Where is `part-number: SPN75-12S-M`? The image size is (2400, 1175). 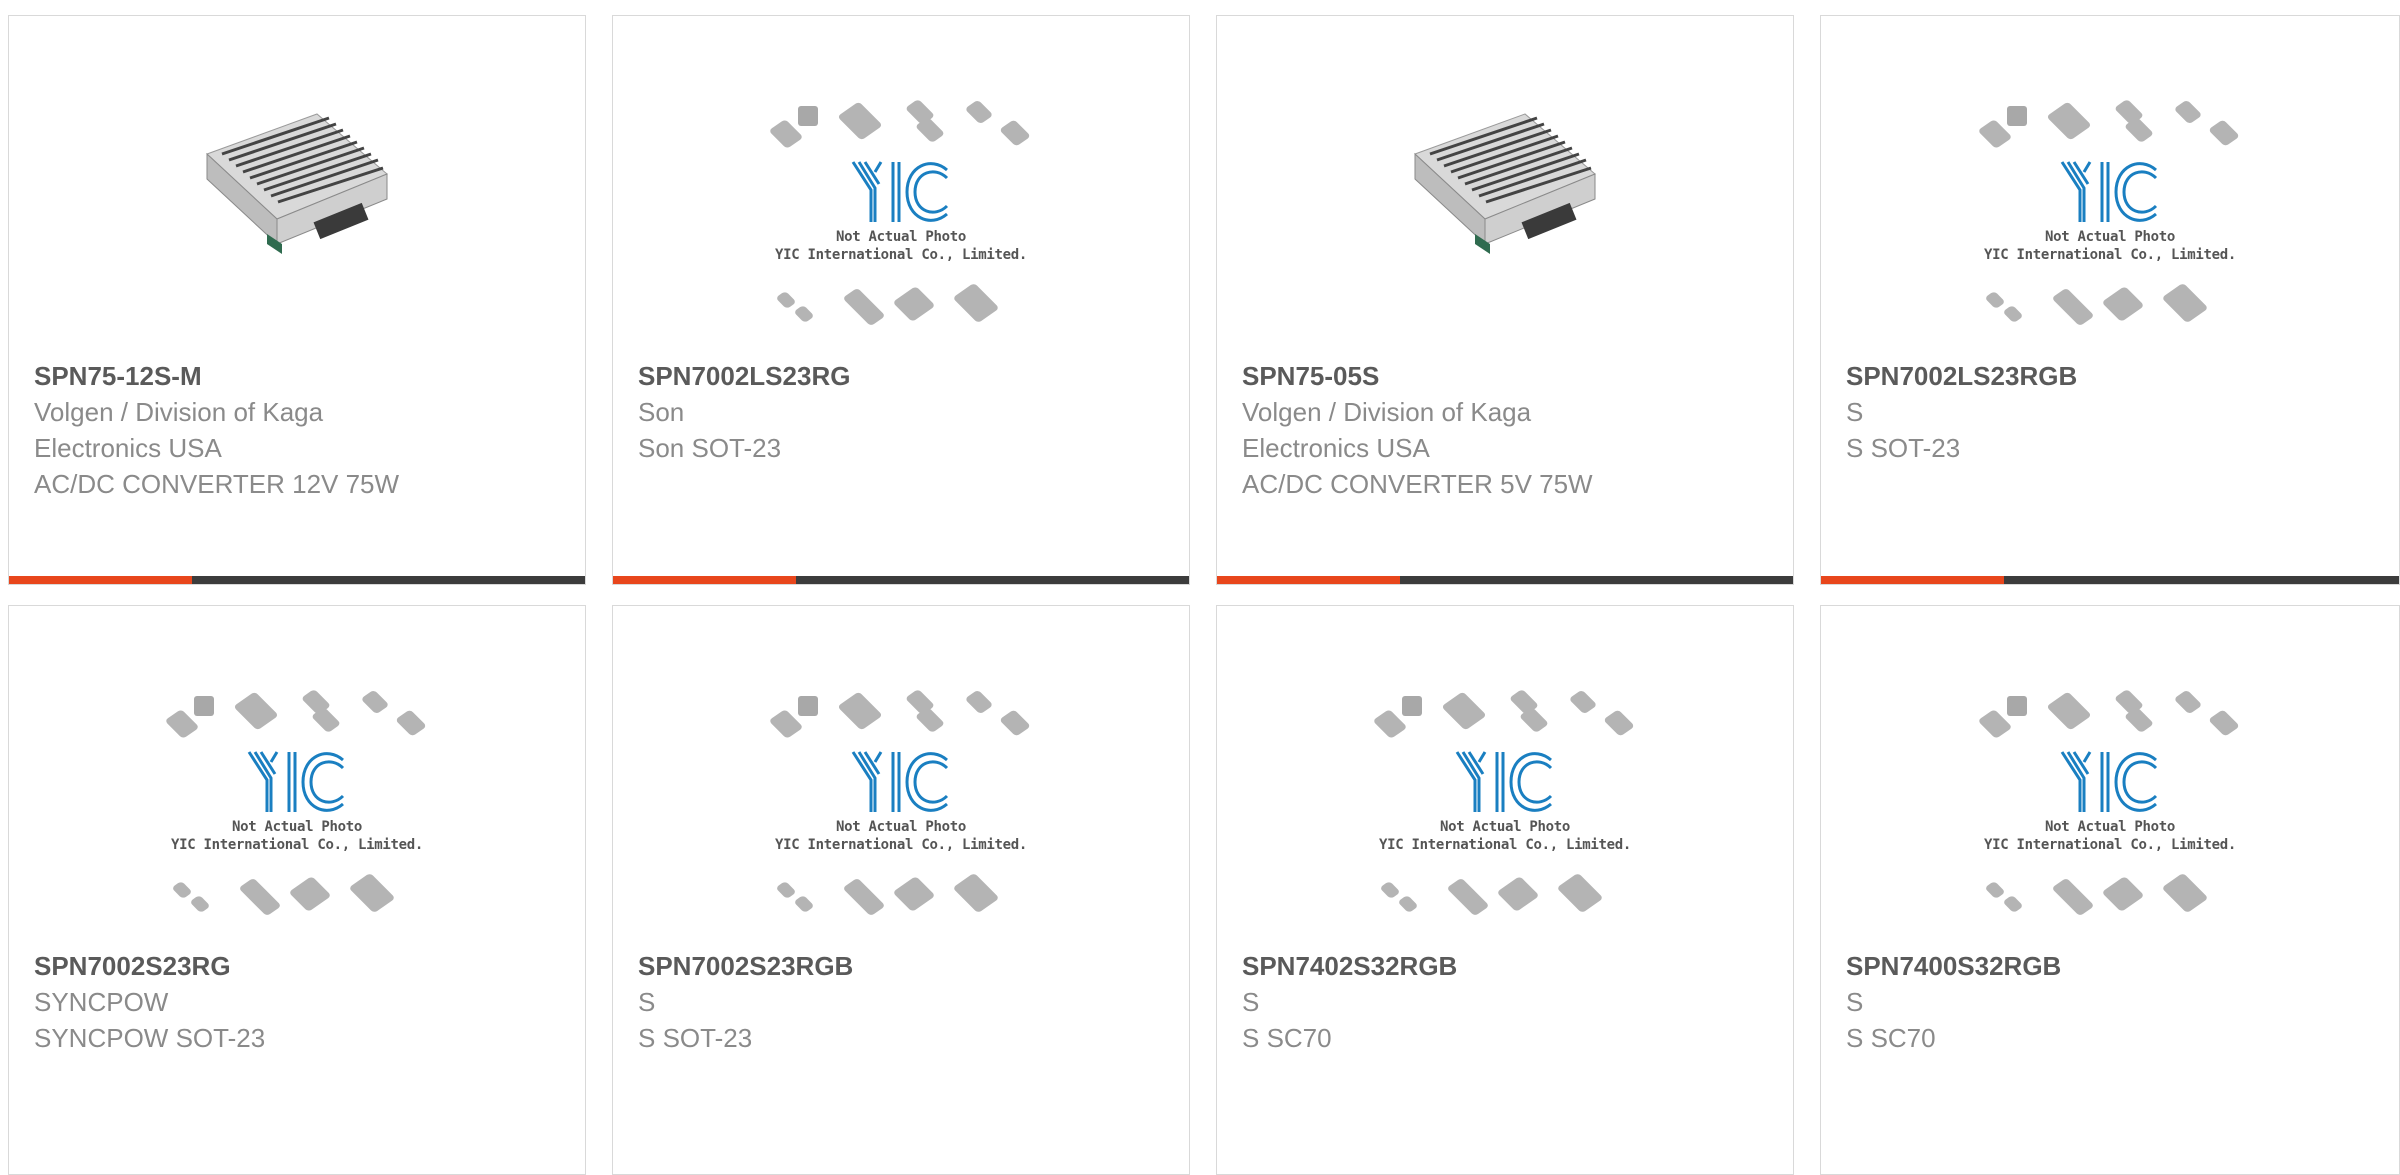 part-number: SPN75-12S-M is located at coordinates (299, 376).